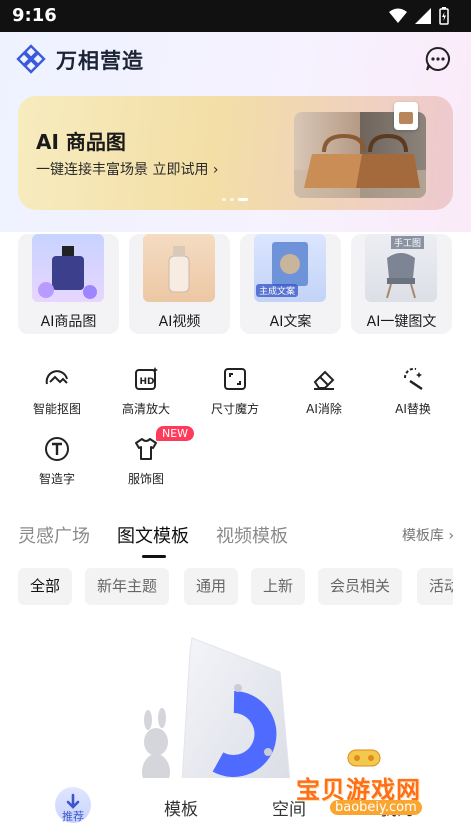  I want to click on active-tab-indicator, so click(154, 556).